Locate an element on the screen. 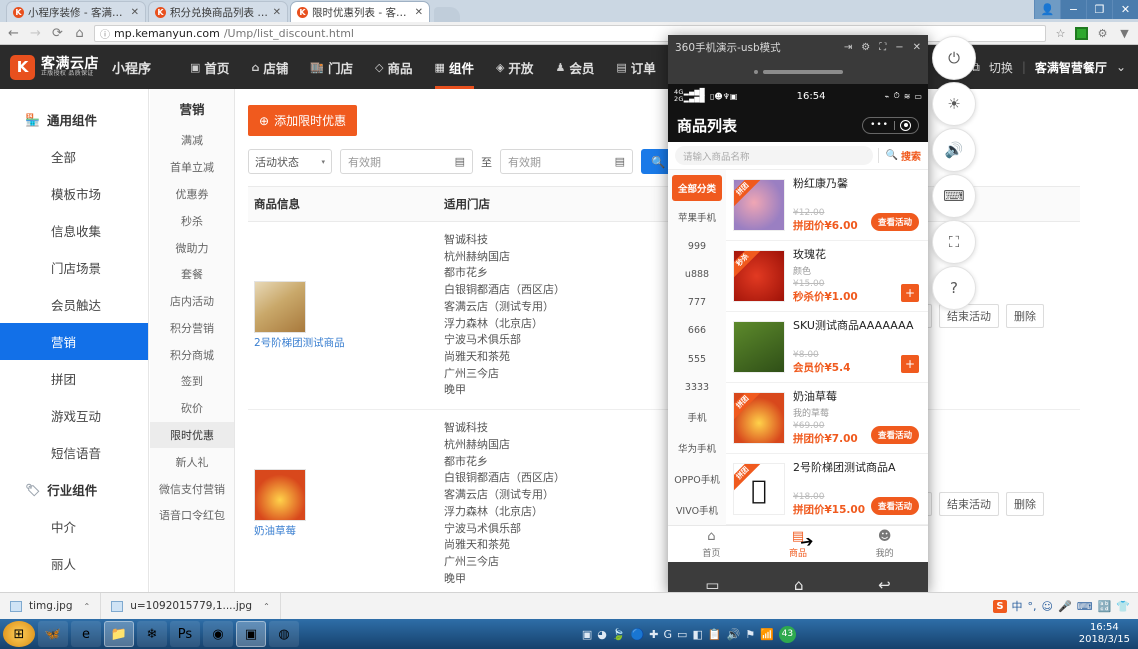 This screenshot has width=1138, height=649. taskbar-app-4: ❄ is located at coordinates (152, 634).